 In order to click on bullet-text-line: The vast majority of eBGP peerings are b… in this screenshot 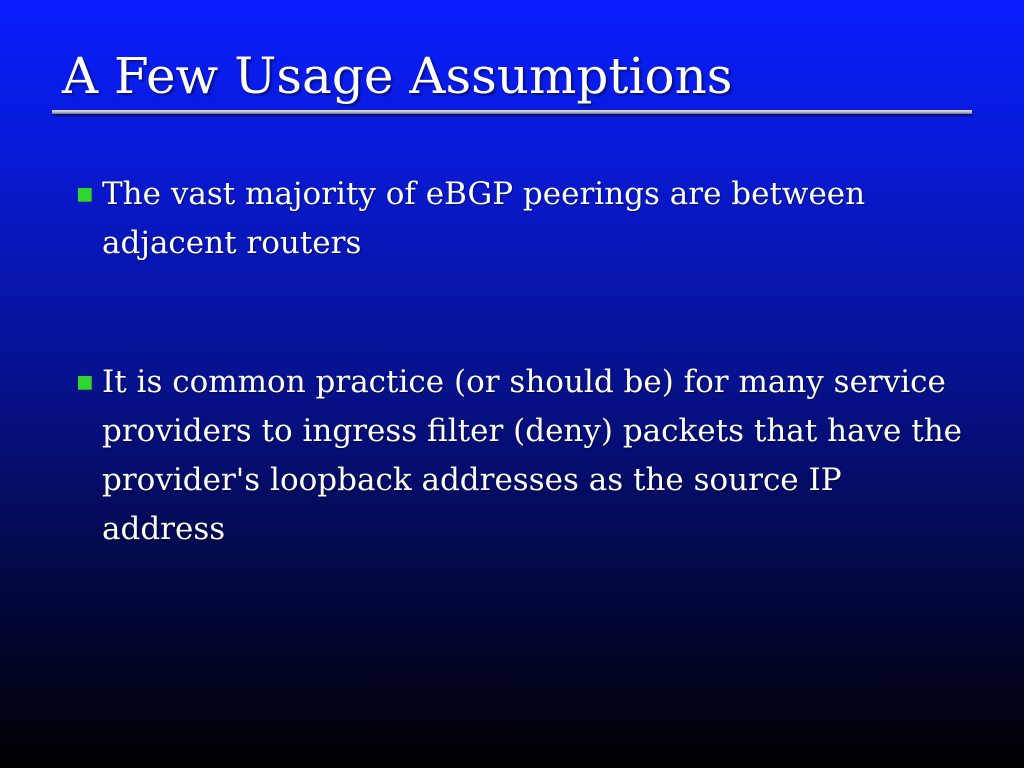, I will do `click(484, 194)`.